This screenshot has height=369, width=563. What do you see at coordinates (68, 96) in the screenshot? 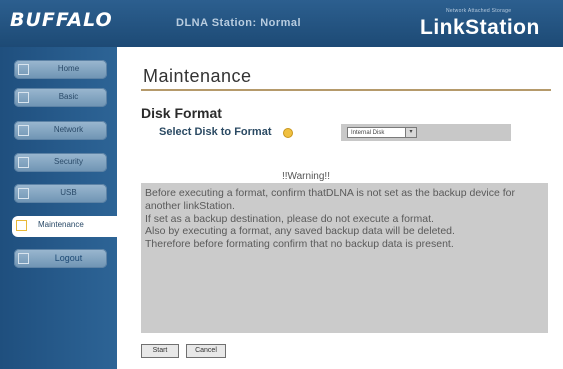
I see `sidebar-item-label: Basic` at bounding box center [68, 96].